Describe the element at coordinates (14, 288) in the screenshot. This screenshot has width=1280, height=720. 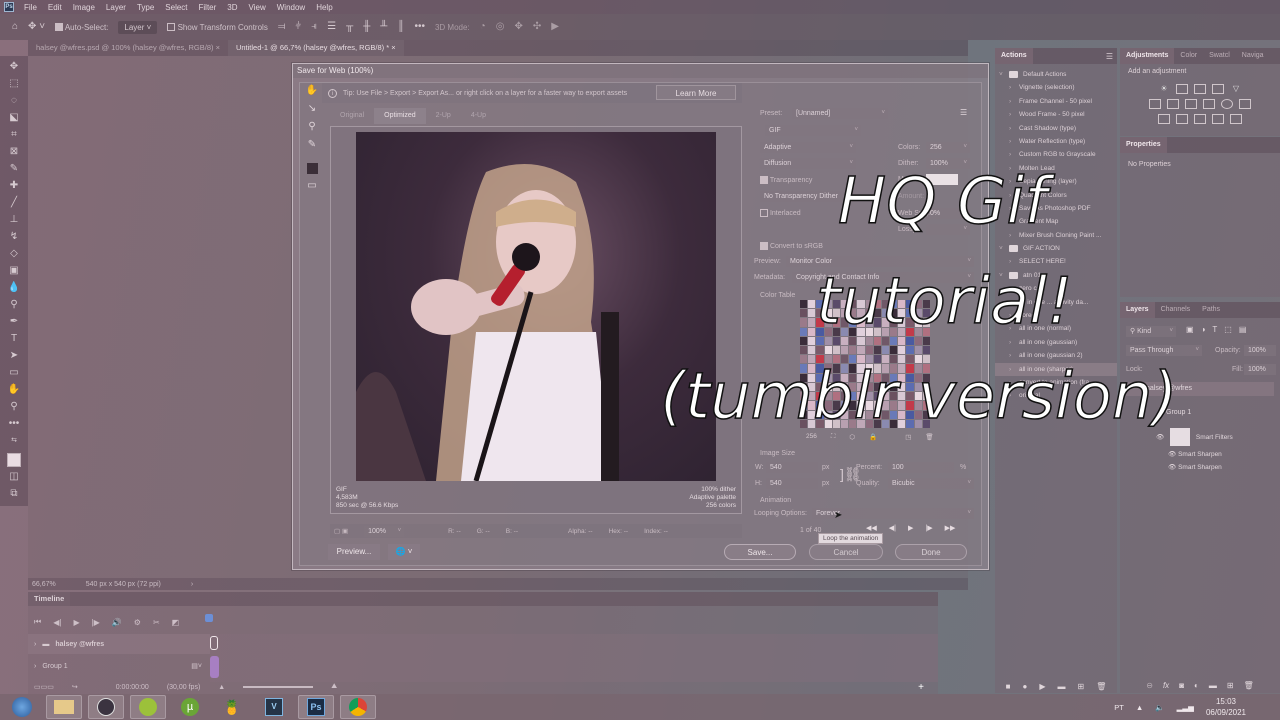
I see `blur-tool-icon: 💧` at that location.